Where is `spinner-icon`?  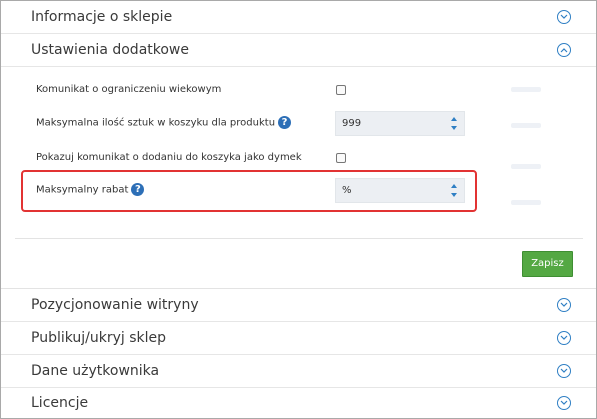
spinner-icon is located at coordinates (454, 123).